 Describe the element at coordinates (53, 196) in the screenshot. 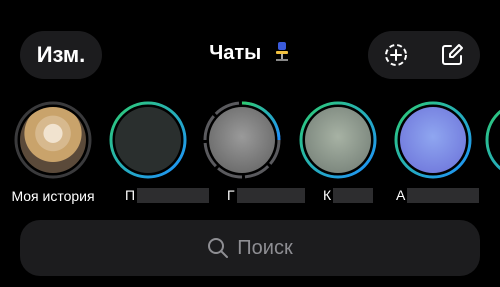

I see `story-label: Моя история` at that location.